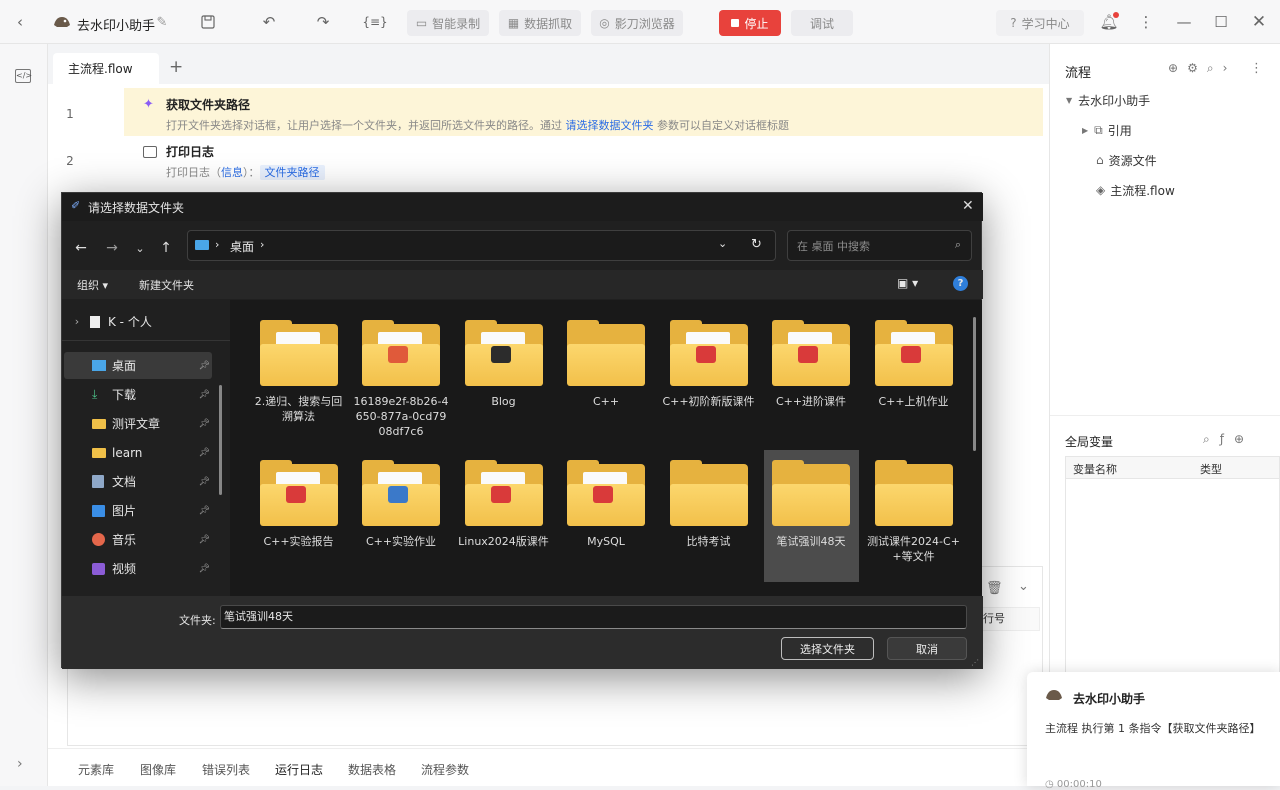 The height and width of the screenshot is (790, 1280). What do you see at coordinates (879, 245) in the screenshot?
I see `search-box: 在 桌面 中搜索 ⌕` at bounding box center [879, 245].